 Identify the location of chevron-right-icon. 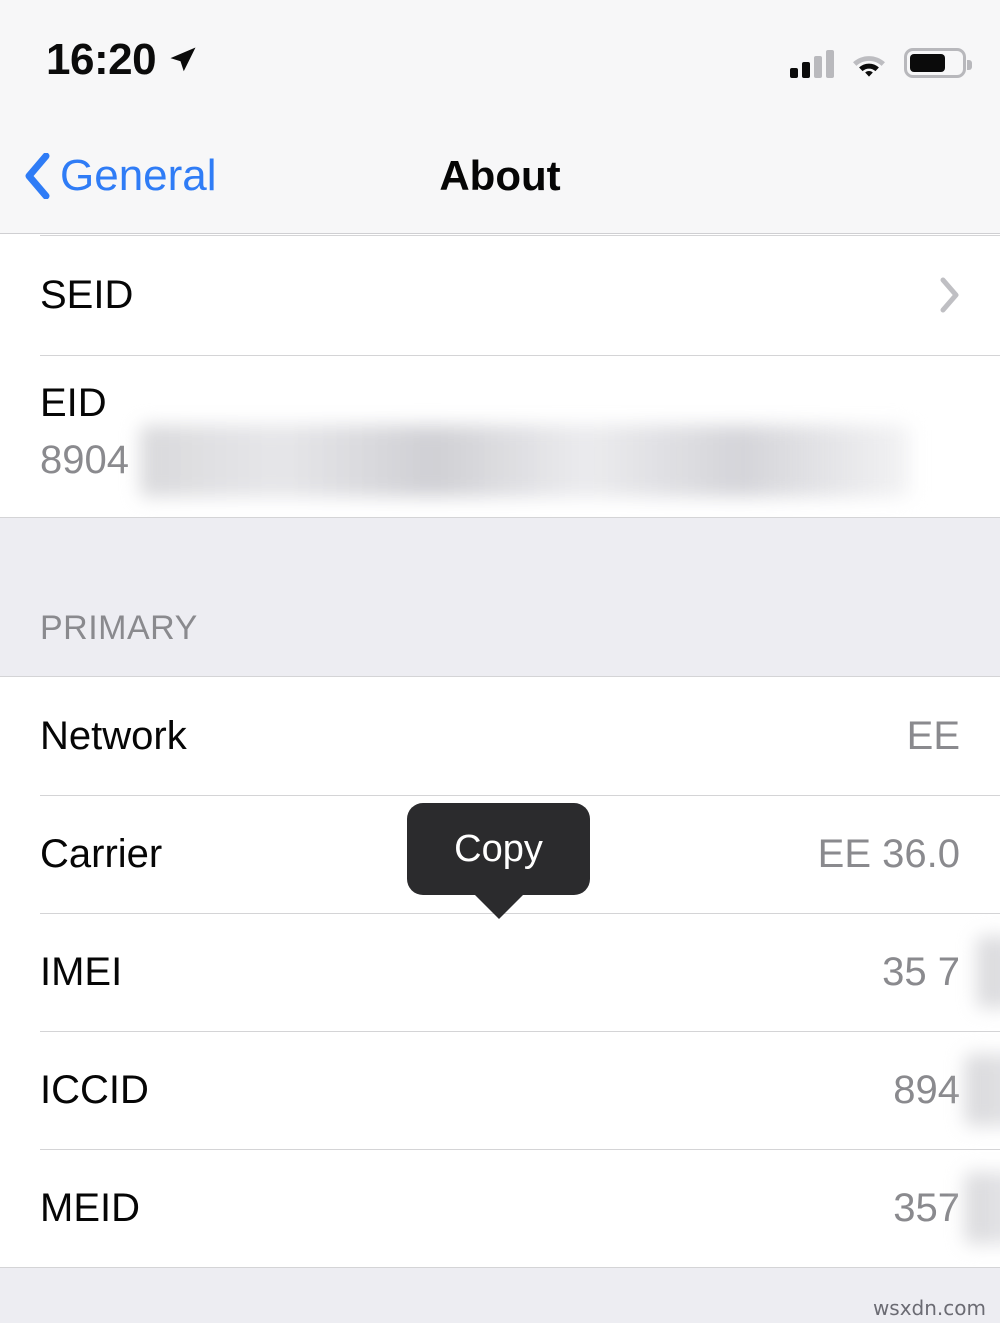
(949, 295).